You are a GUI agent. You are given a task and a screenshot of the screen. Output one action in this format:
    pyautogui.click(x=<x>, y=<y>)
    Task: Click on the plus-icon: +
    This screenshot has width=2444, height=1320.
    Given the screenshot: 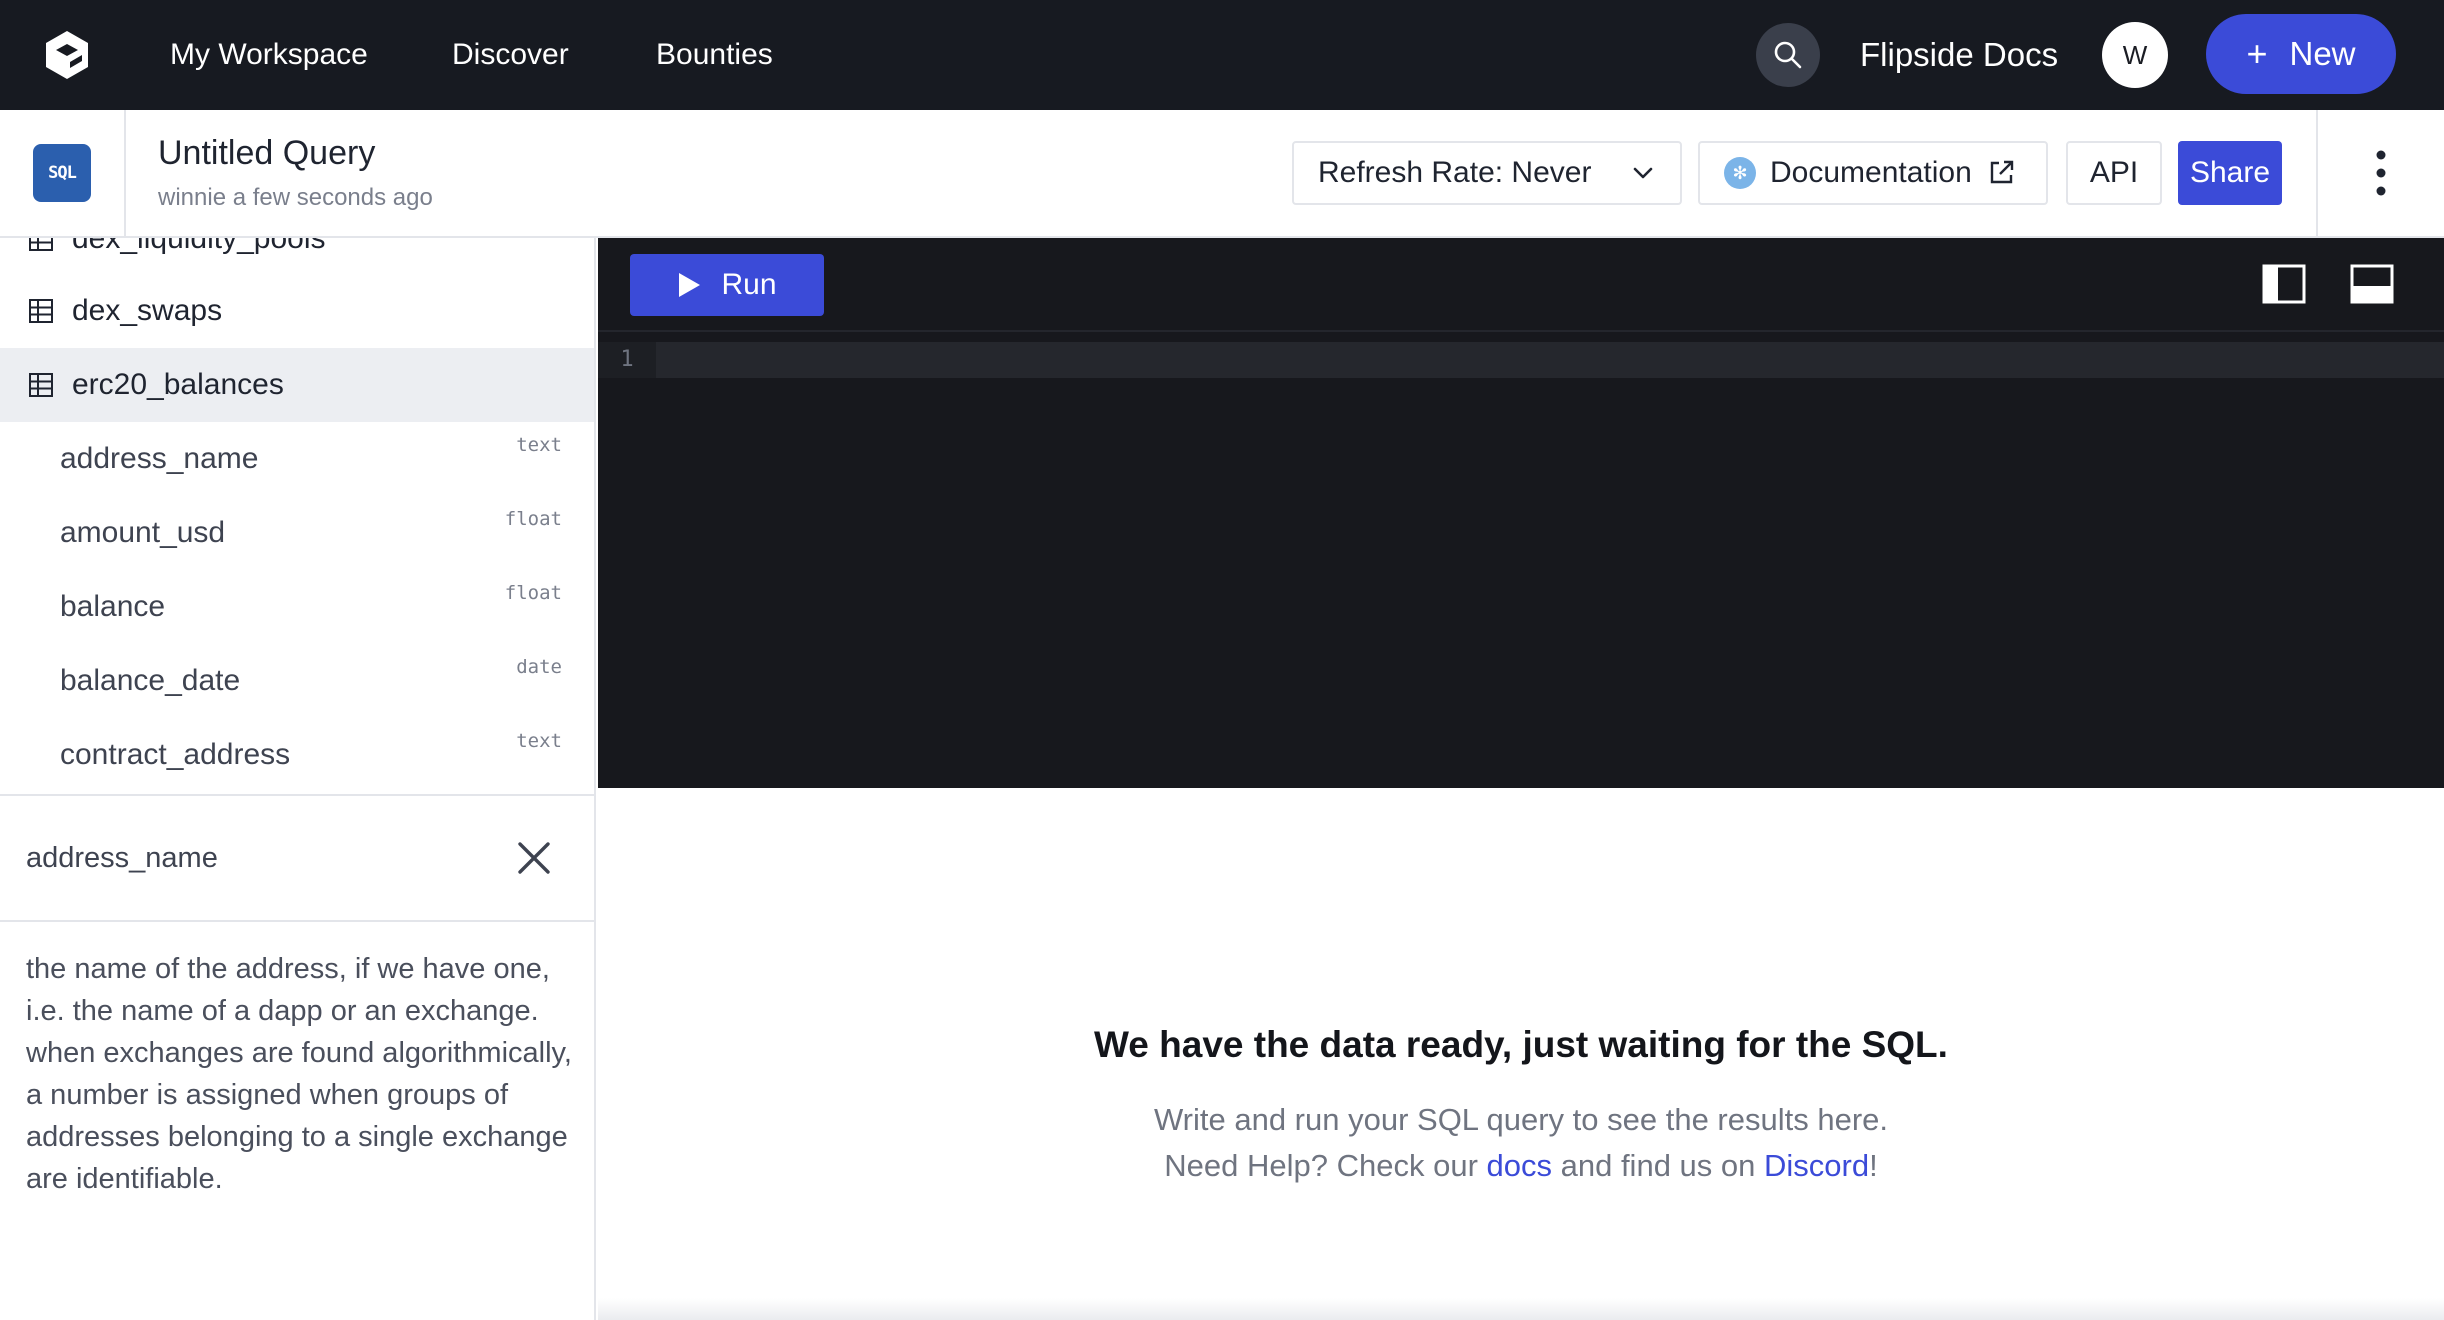 What is the action you would take?
    pyautogui.click(x=2257, y=53)
    